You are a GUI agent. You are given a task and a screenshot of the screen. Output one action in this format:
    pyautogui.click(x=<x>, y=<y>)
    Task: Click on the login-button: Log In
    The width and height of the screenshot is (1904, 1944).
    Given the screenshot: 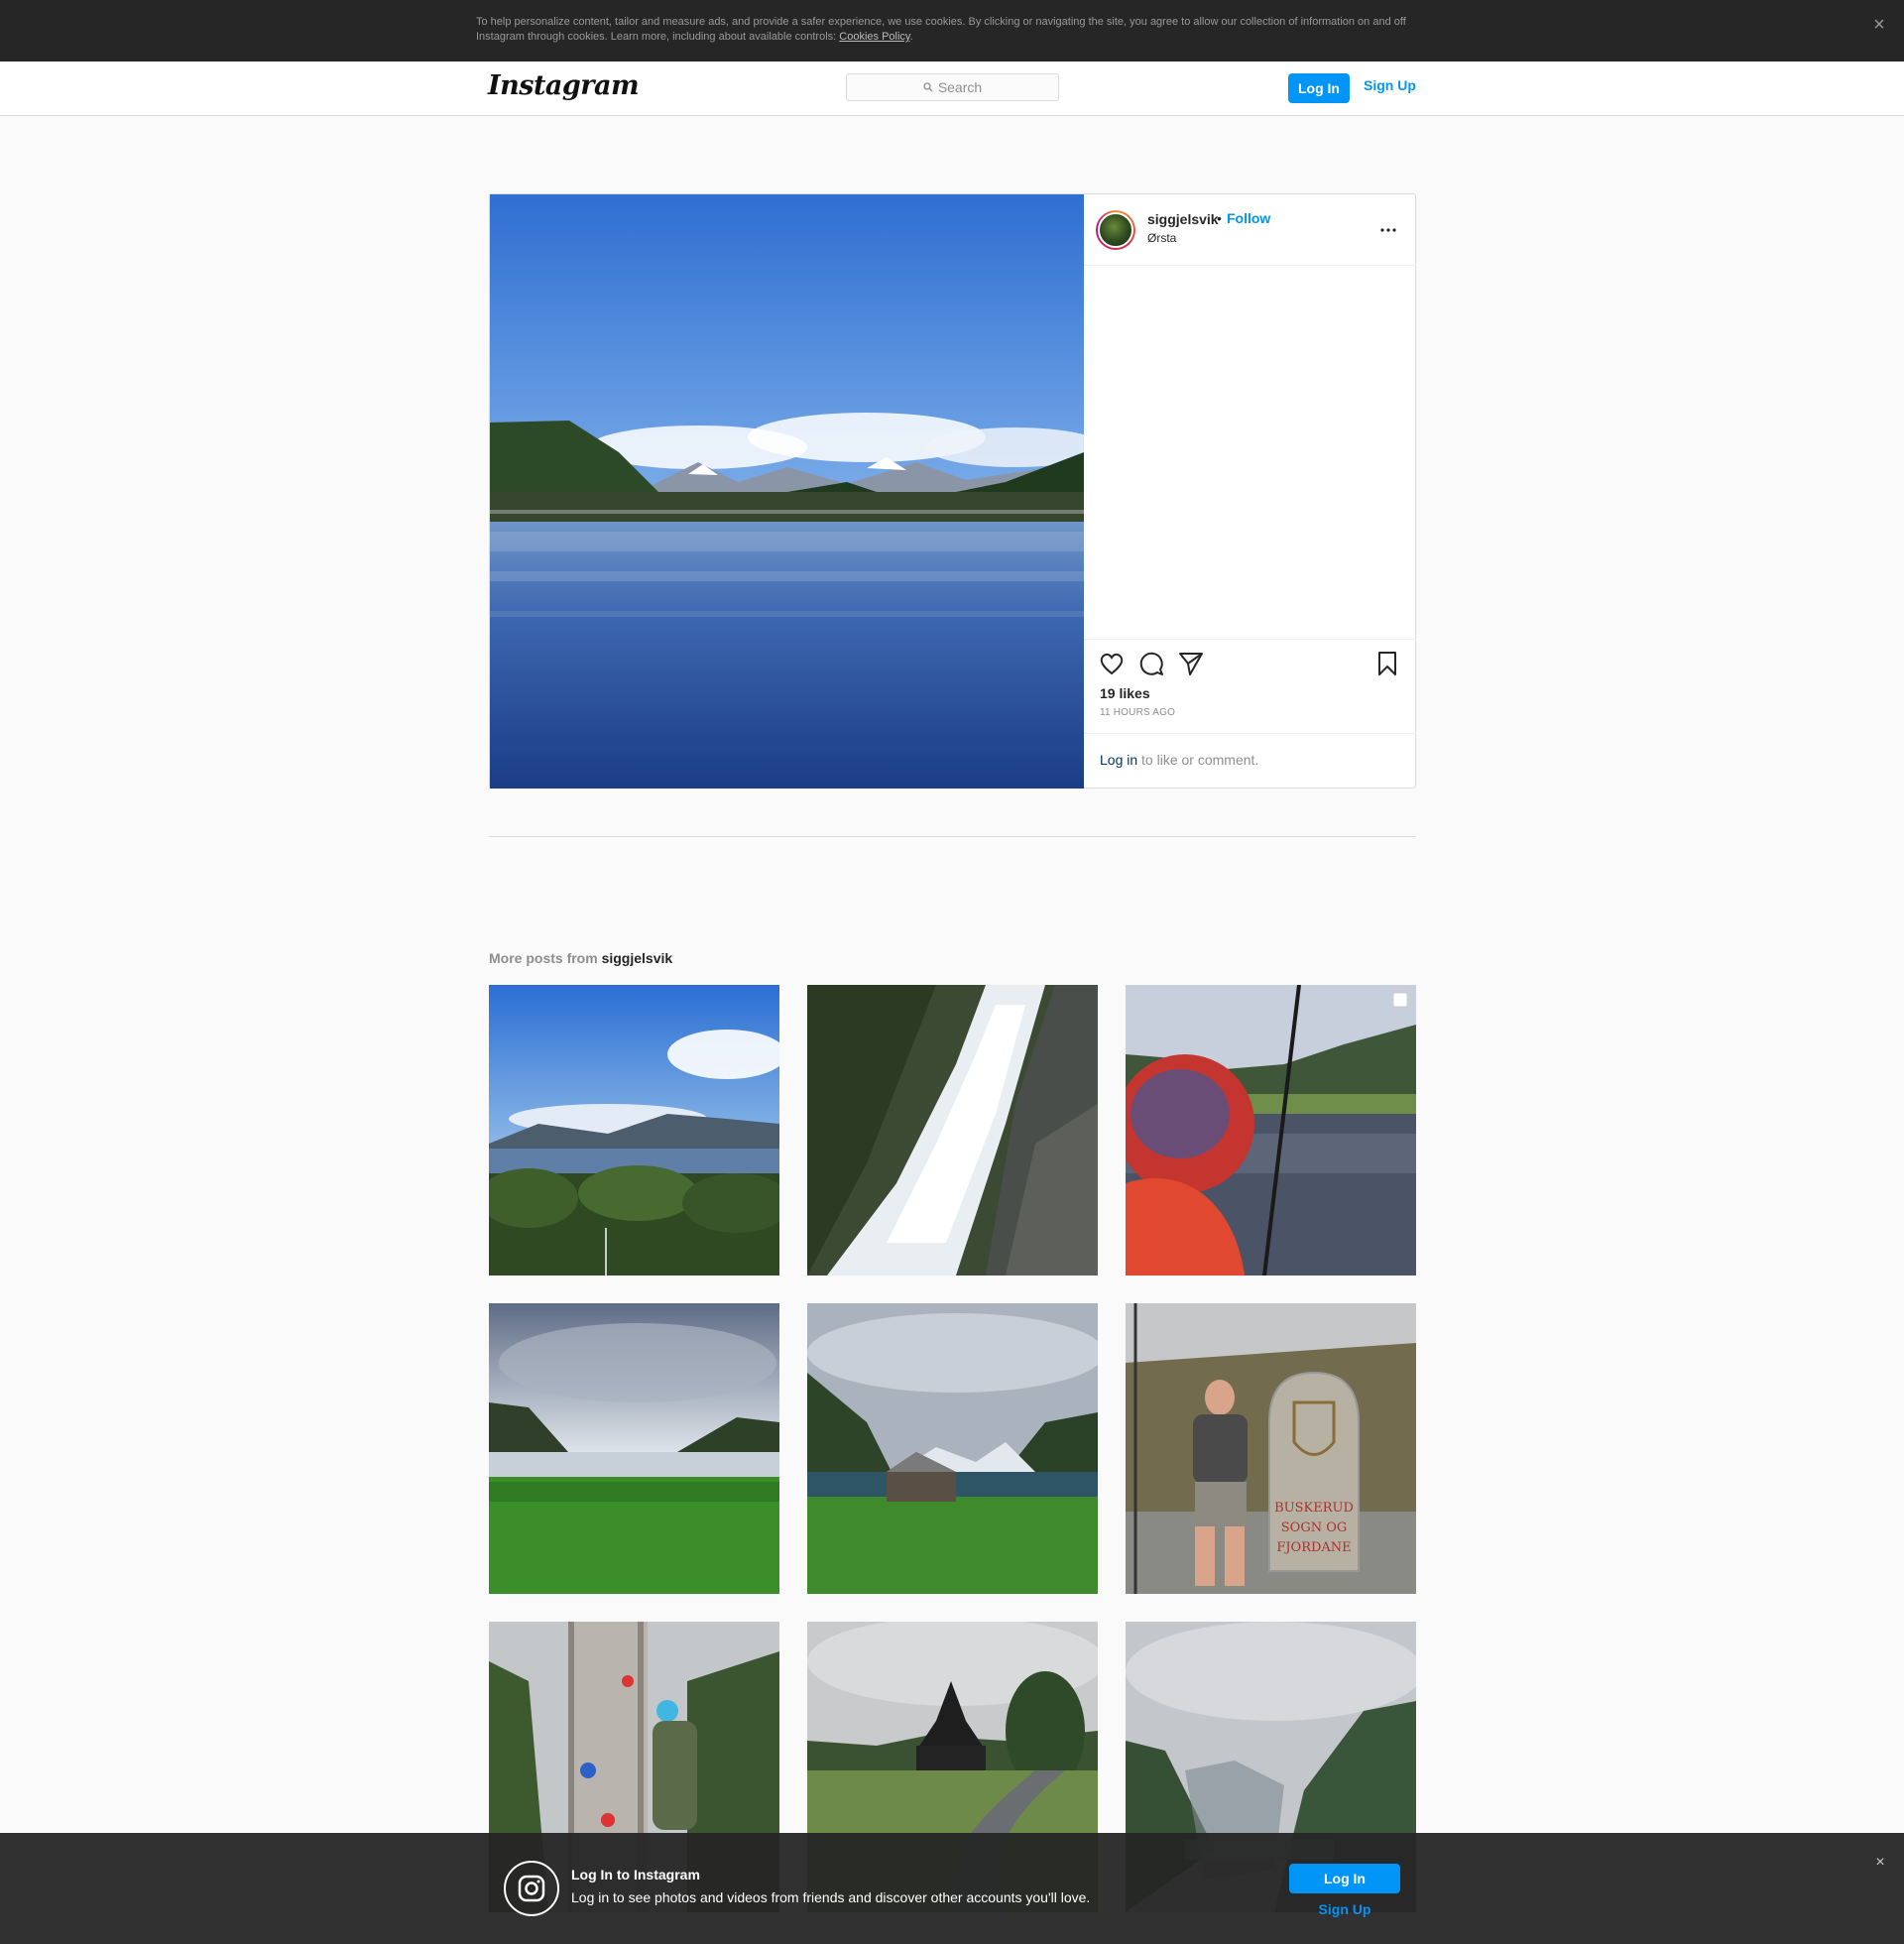 What is the action you would take?
    pyautogui.click(x=1319, y=88)
    